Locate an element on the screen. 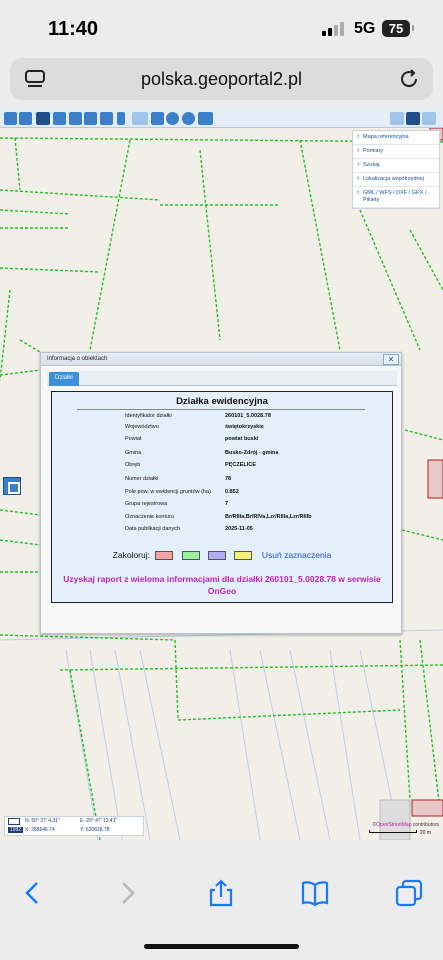 The width and height of the screenshot is (443, 960). row-label: Identyfikator działki is located at coordinates (148, 416).